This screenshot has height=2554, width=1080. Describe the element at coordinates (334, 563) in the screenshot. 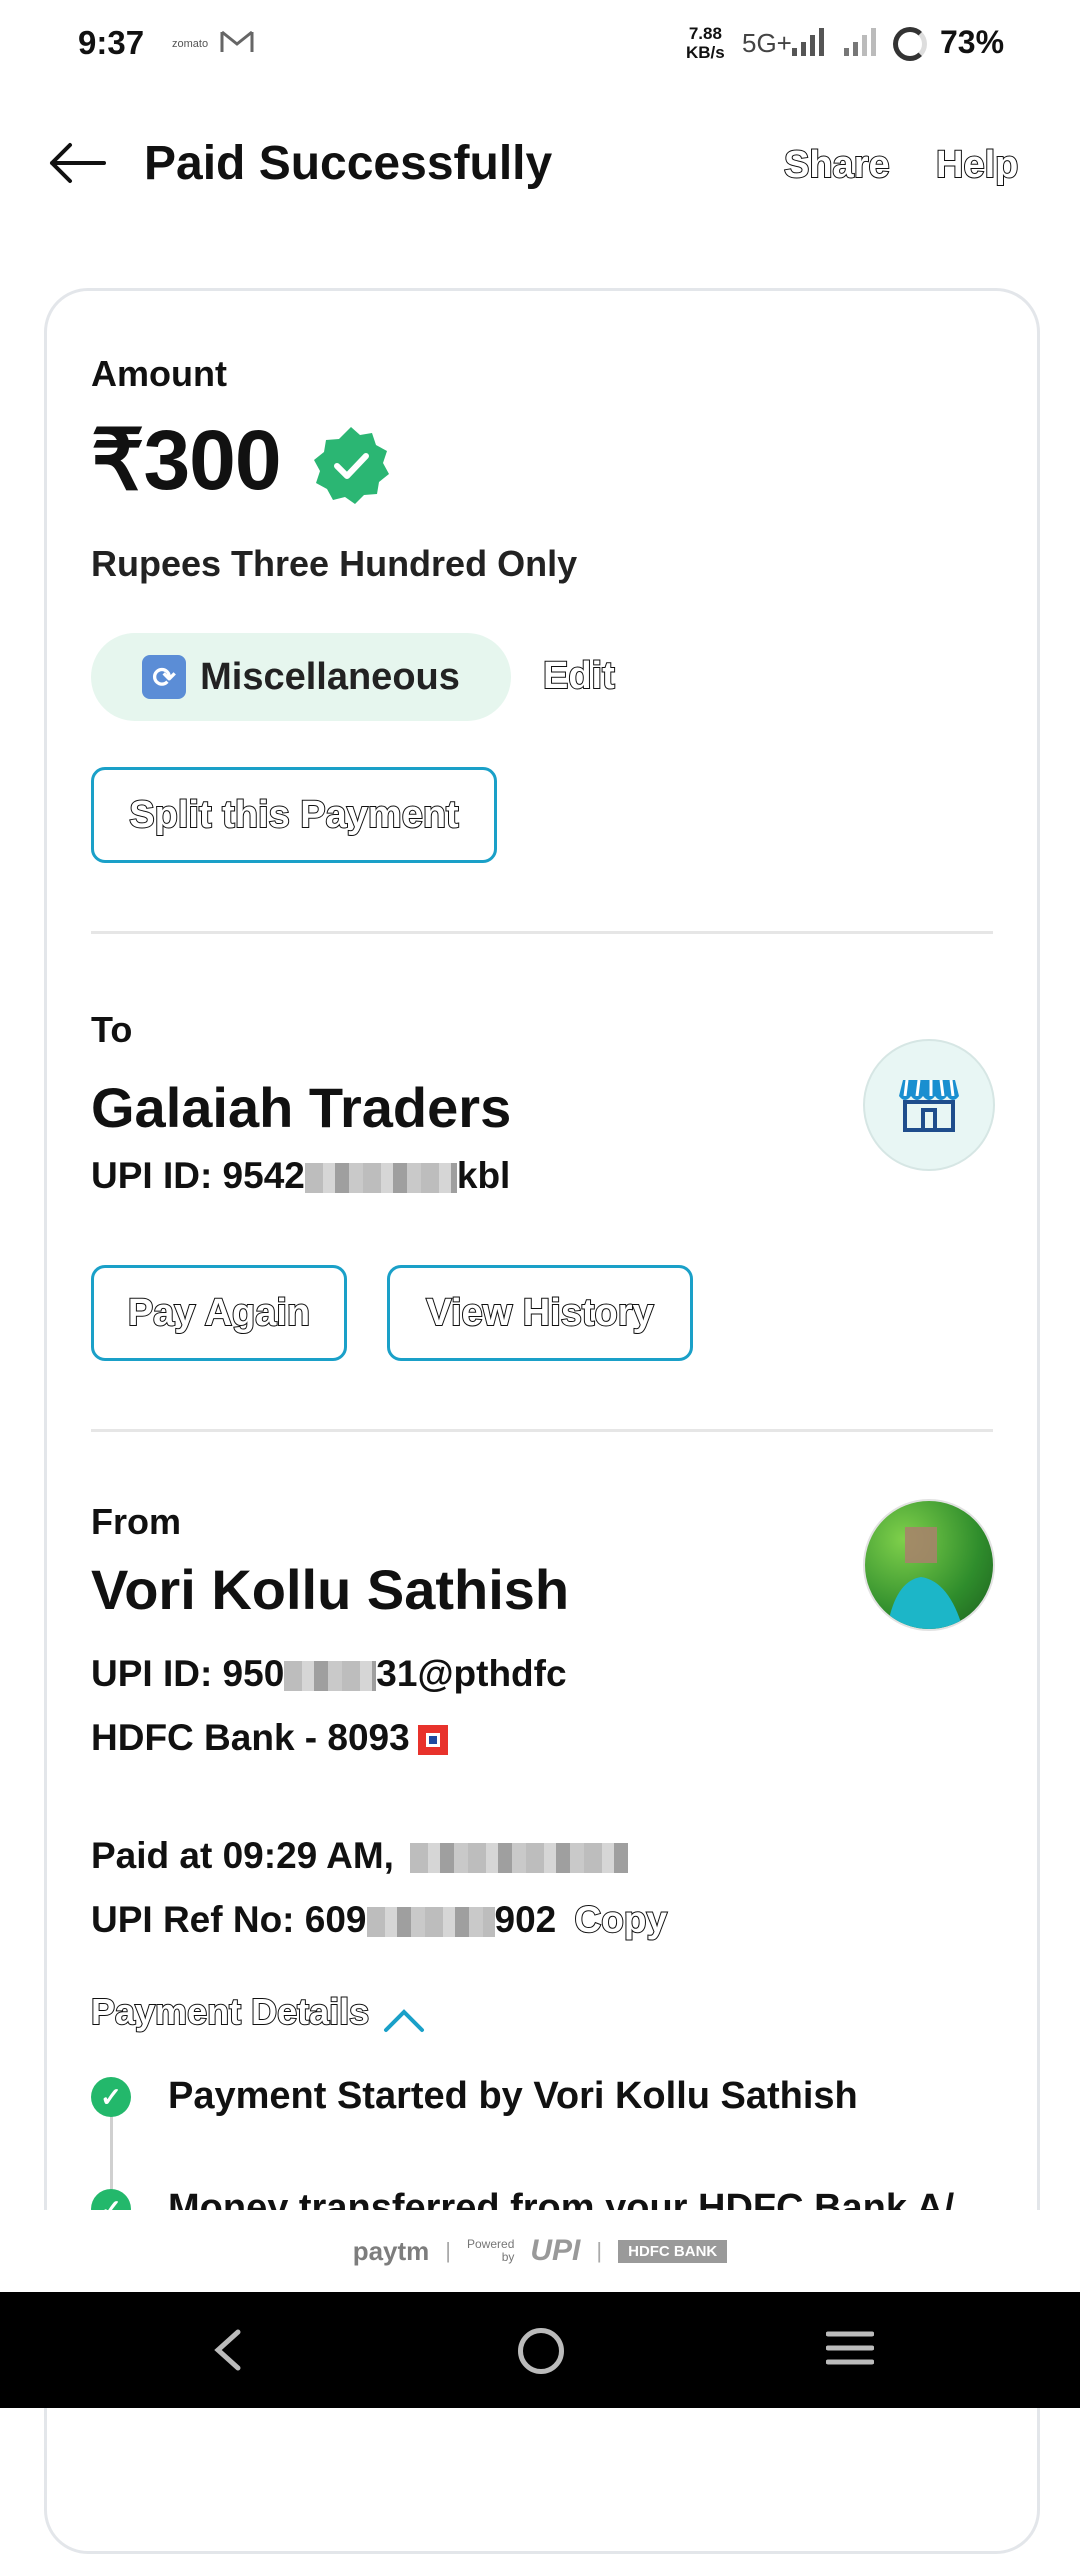

I see `amount-in-words: Rupees Three Hundred Only` at that location.